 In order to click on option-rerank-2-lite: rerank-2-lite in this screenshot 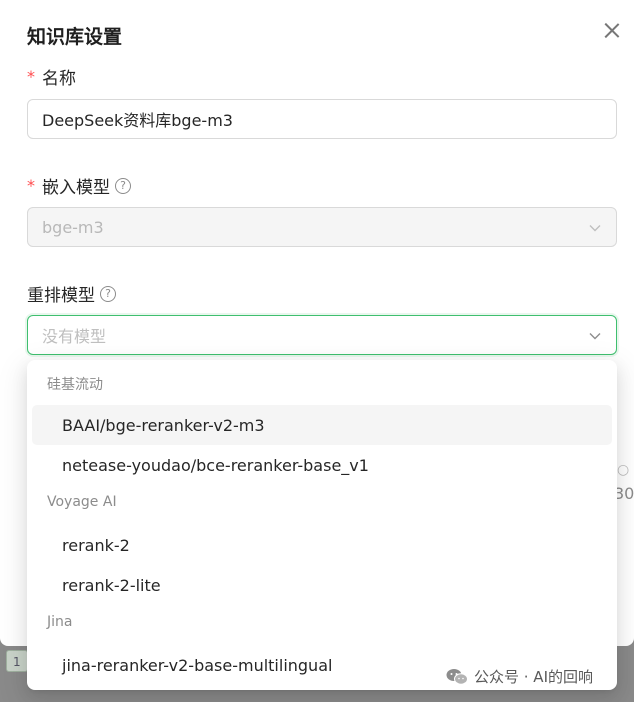, I will do `click(322, 585)`.